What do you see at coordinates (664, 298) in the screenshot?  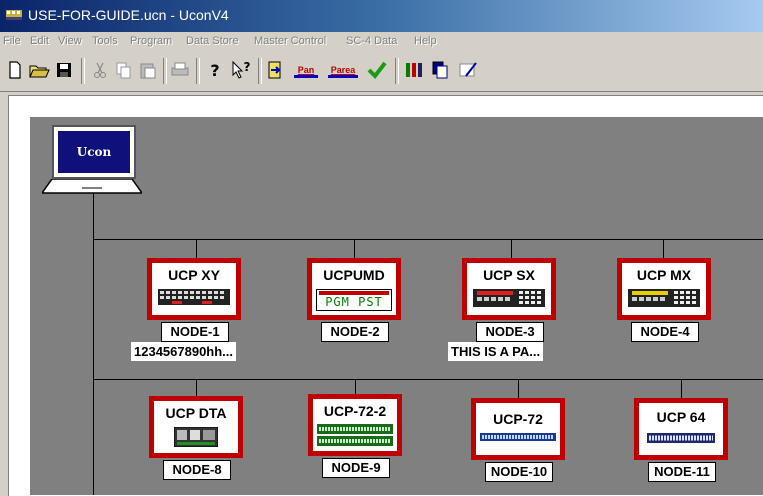 I see `panel-mx-icon` at bounding box center [664, 298].